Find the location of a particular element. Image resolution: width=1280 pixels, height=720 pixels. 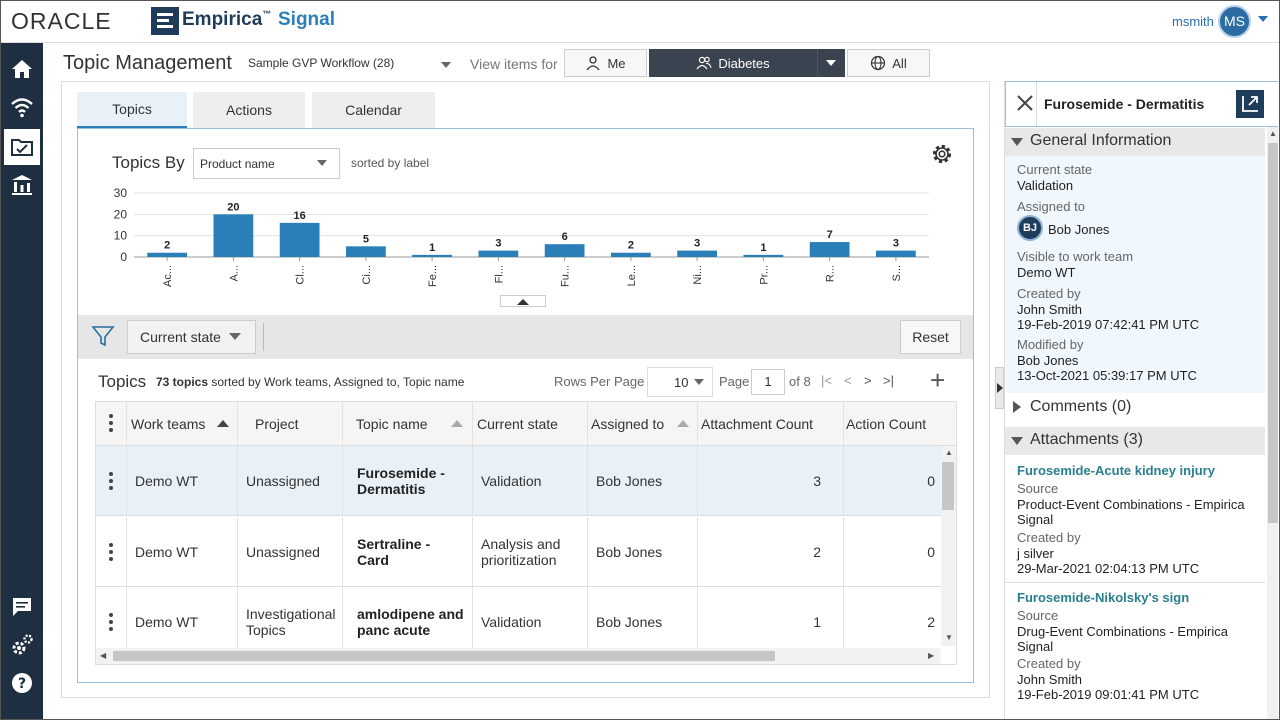

nav-settings is located at coordinates (22, 645).